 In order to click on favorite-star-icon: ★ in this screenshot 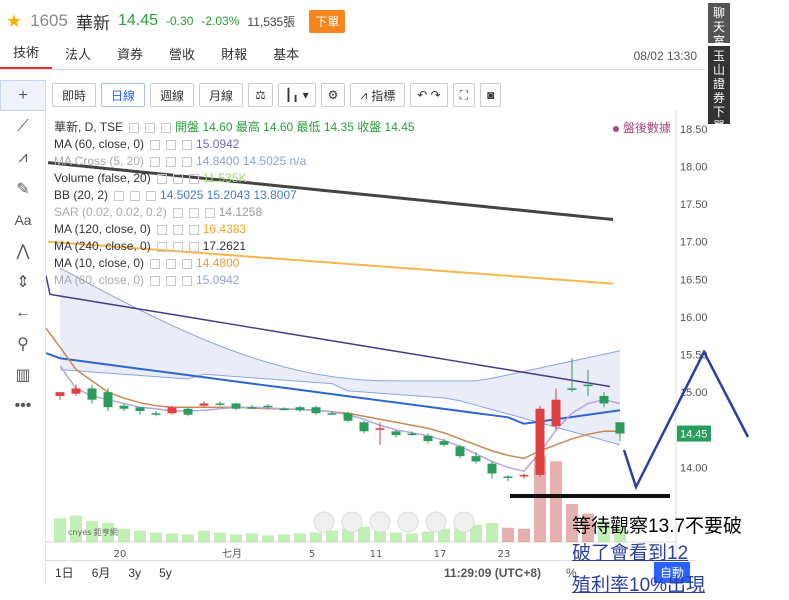, I will do `click(14, 21)`.